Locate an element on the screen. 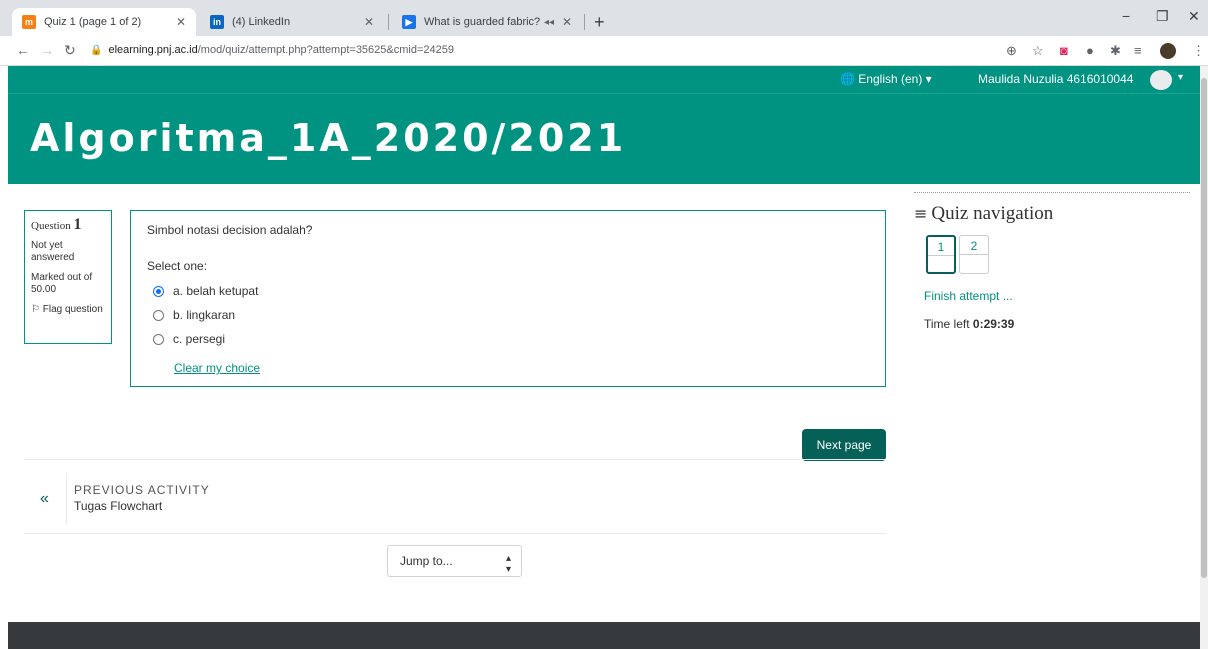 Image resolution: width=1208 pixels, height=649 pixels. close-window-icon: ✕ is located at coordinates (1194, 16).